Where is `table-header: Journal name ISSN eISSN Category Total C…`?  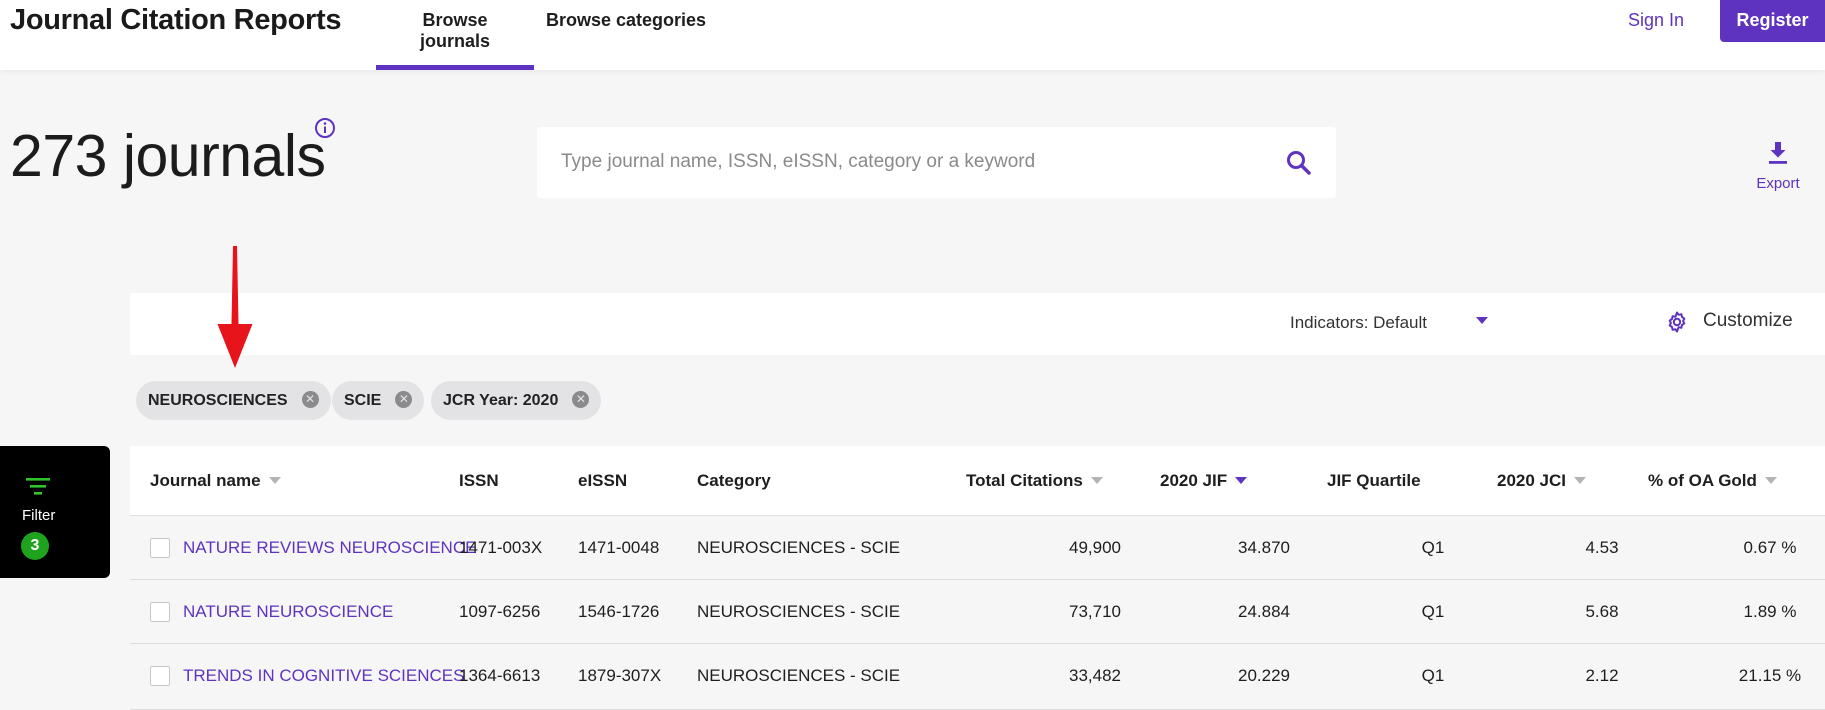 table-header: Journal name ISSN eISSN Category Total C… is located at coordinates (977, 481).